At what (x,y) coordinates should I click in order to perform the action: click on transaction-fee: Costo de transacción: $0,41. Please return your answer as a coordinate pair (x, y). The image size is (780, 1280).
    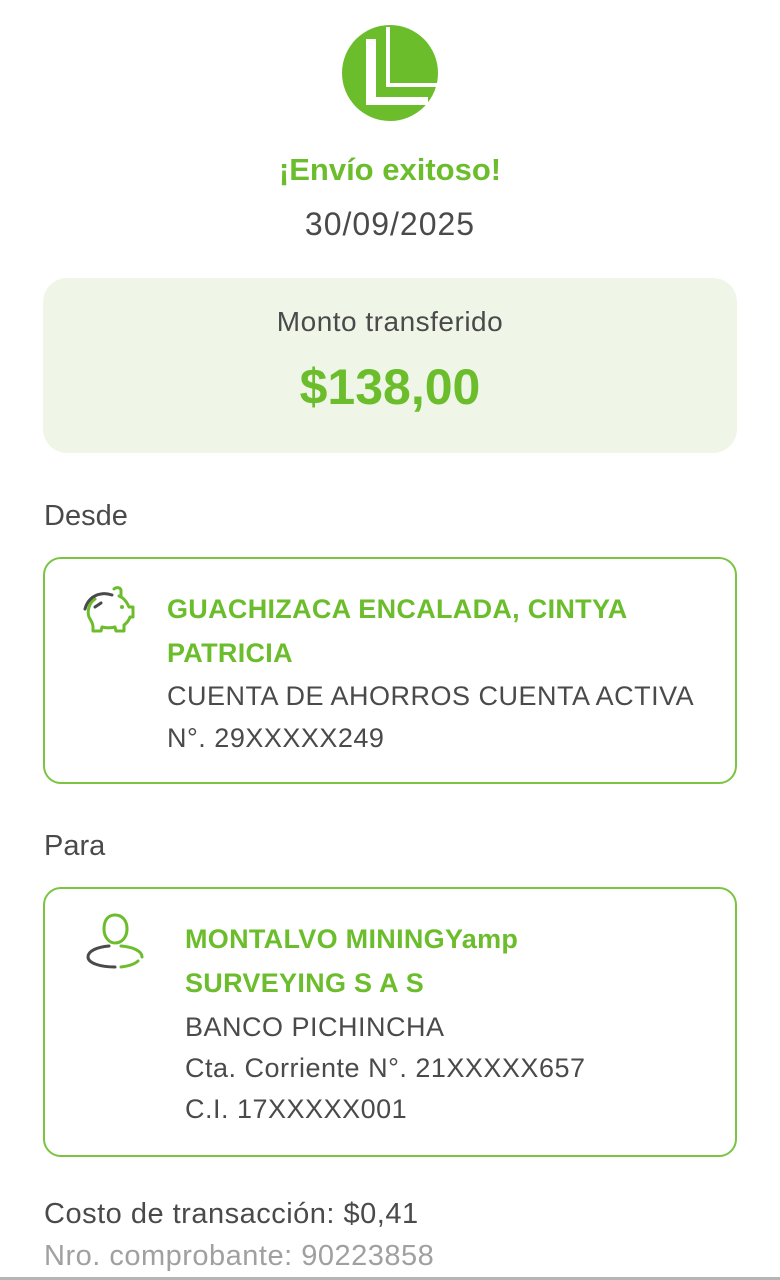
    Looking at the image, I should click on (231, 1214).